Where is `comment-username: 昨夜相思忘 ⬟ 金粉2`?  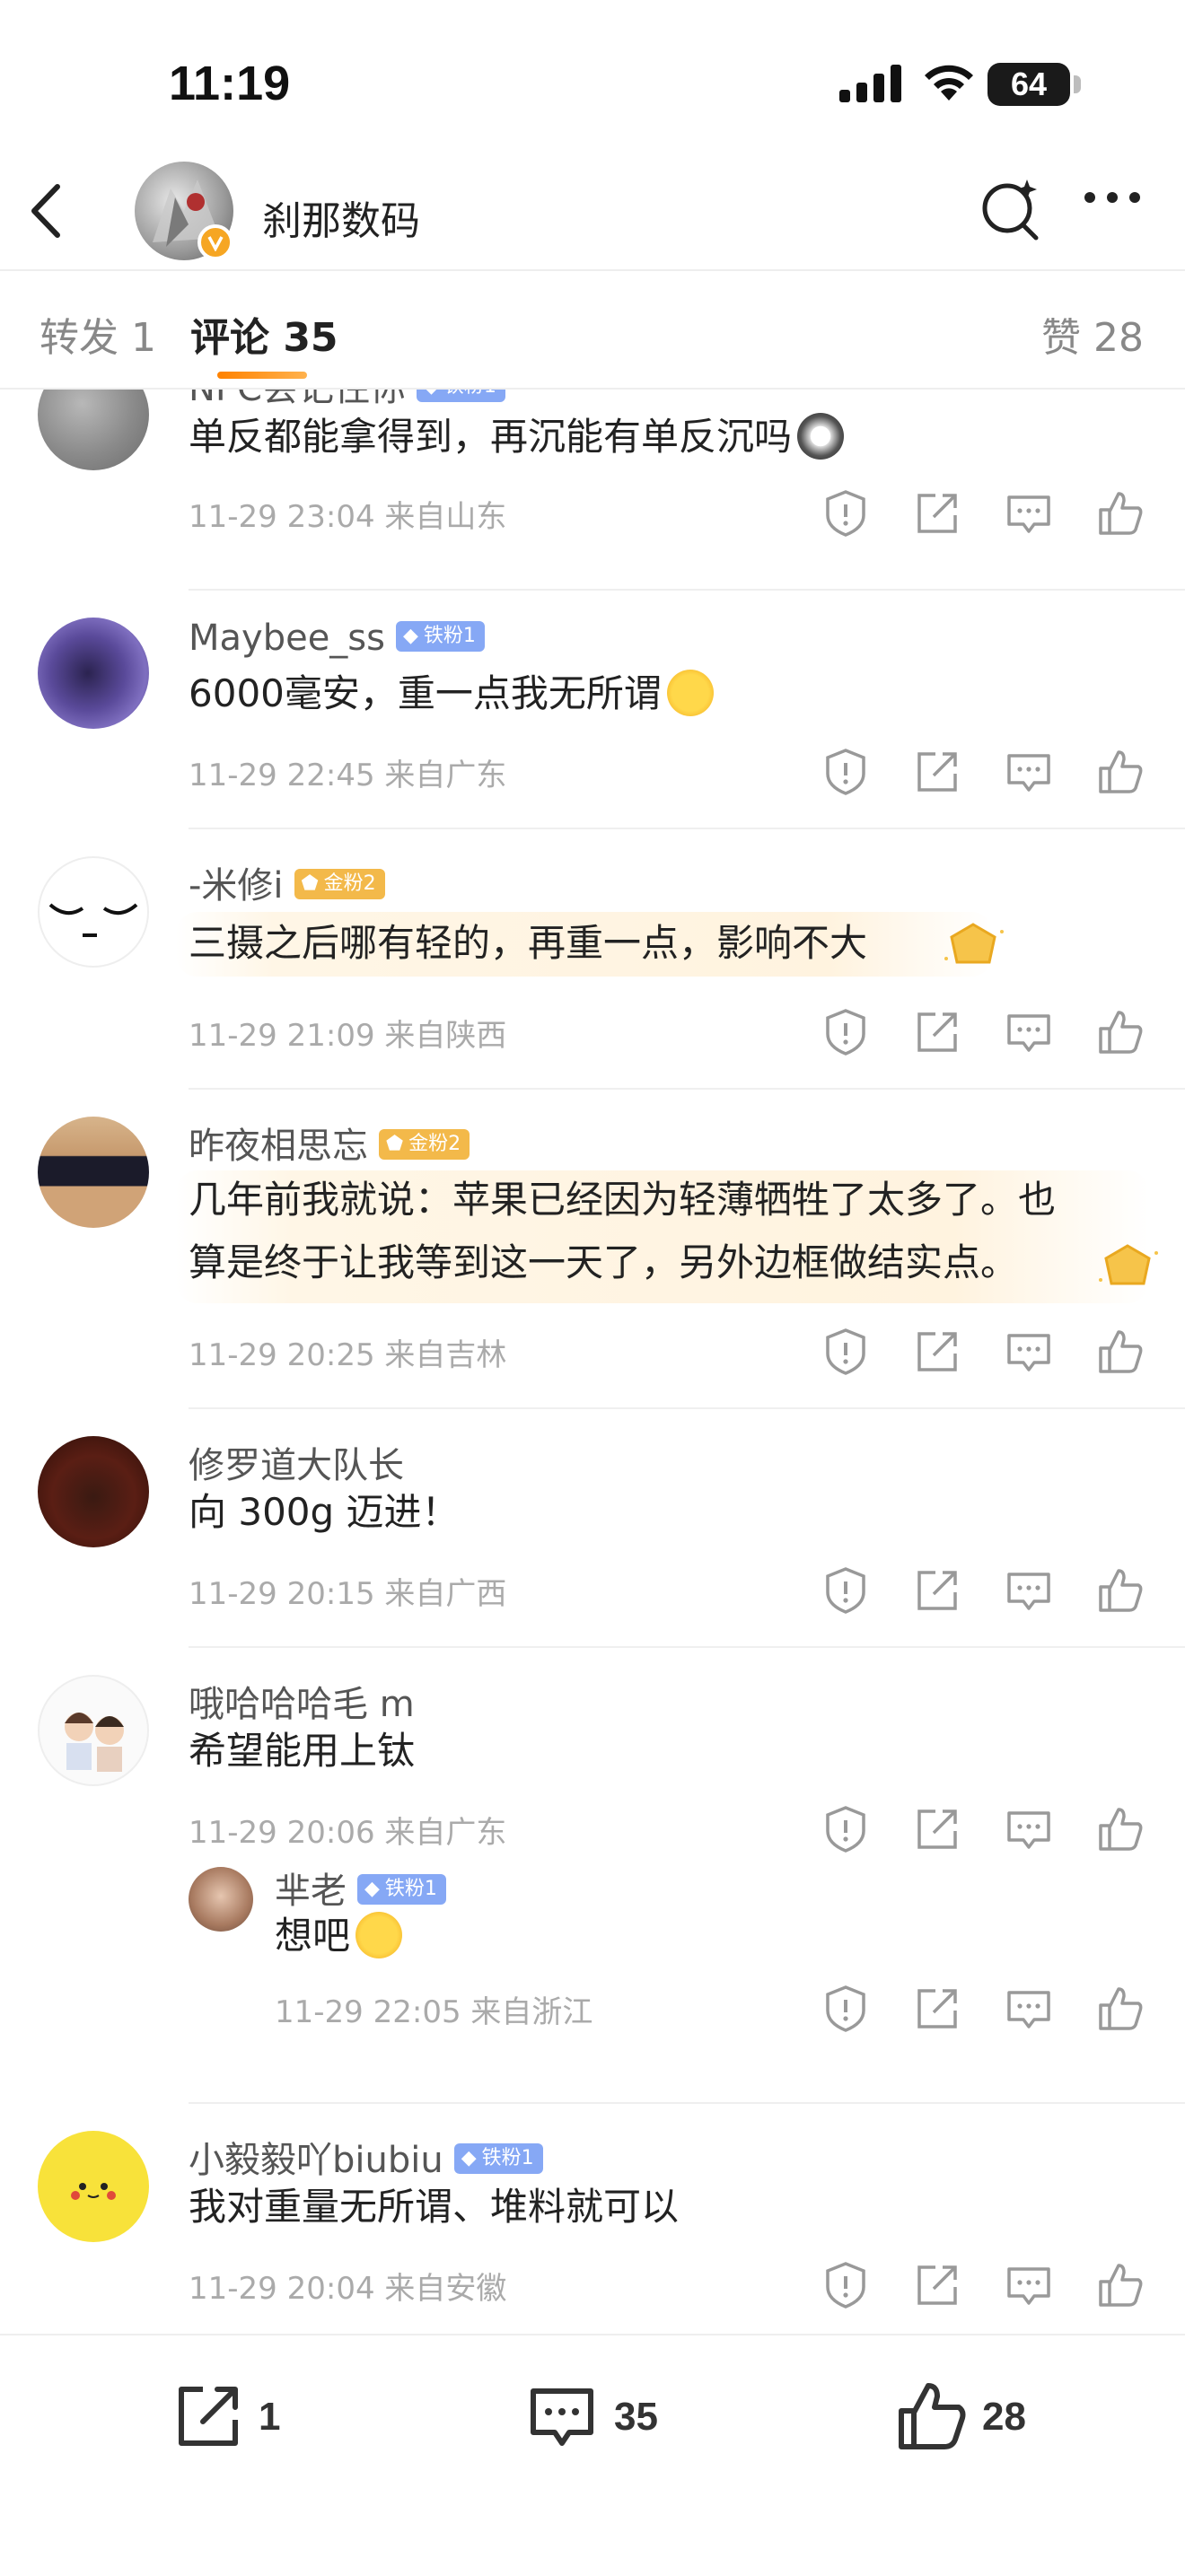
comment-username: 昨夜相思忘 ⬟ 金粉2 is located at coordinates (329, 1143).